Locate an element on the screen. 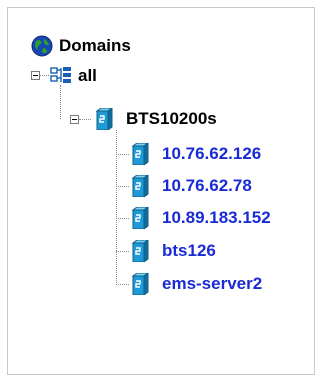 The height and width of the screenshot is (378, 320). network-tree-icon is located at coordinates (60, 75).